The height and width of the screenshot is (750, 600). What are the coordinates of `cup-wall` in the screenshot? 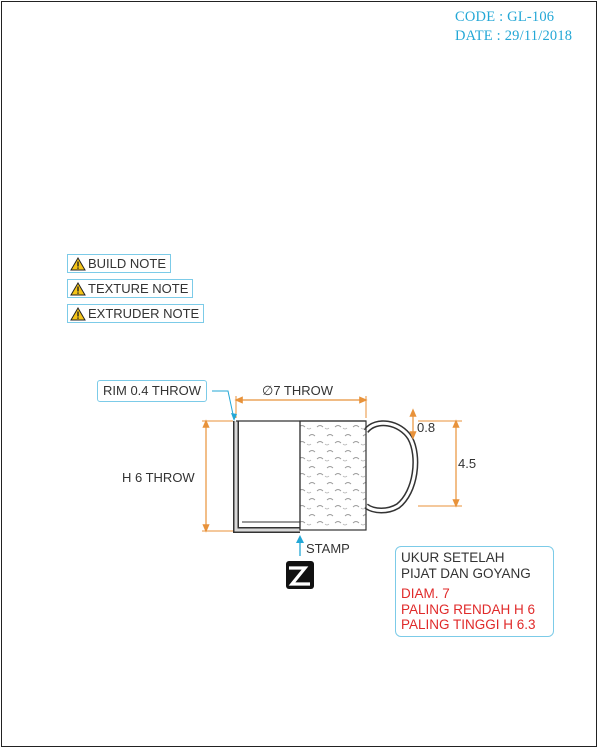 It's located at (266, 477).